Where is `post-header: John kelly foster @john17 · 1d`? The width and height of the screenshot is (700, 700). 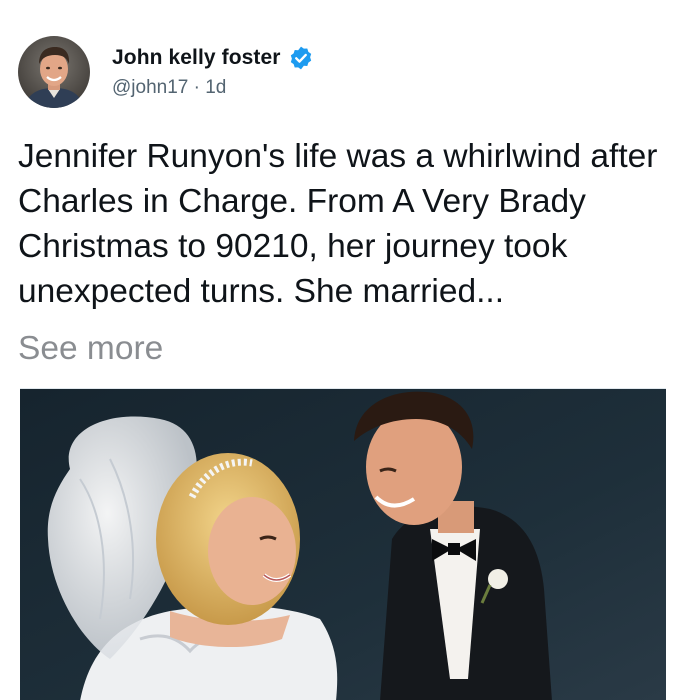 post-header: John kelly foster @john17 · 1d is located at coordinates (166, 72).